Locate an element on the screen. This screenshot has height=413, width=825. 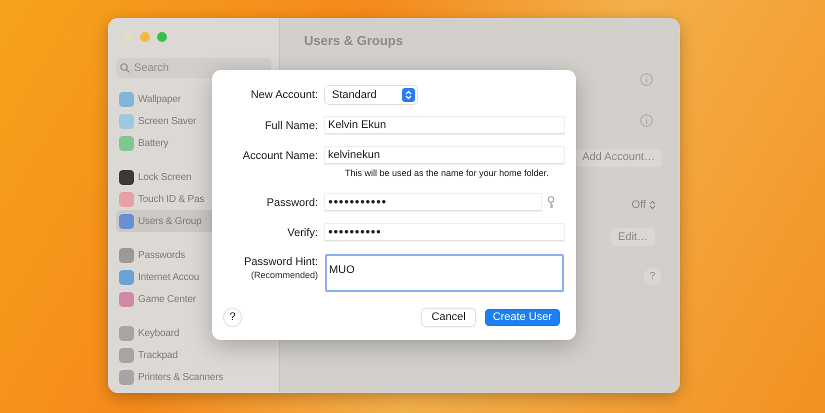
zoom-window-icon is located at coordinates (162, 37).